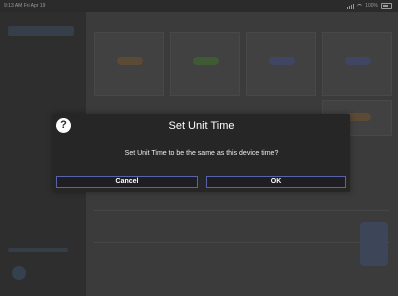 The height and width of the screenshot is (296, 398). I want to click on cancel-button: Cancel, so click(127, 182).